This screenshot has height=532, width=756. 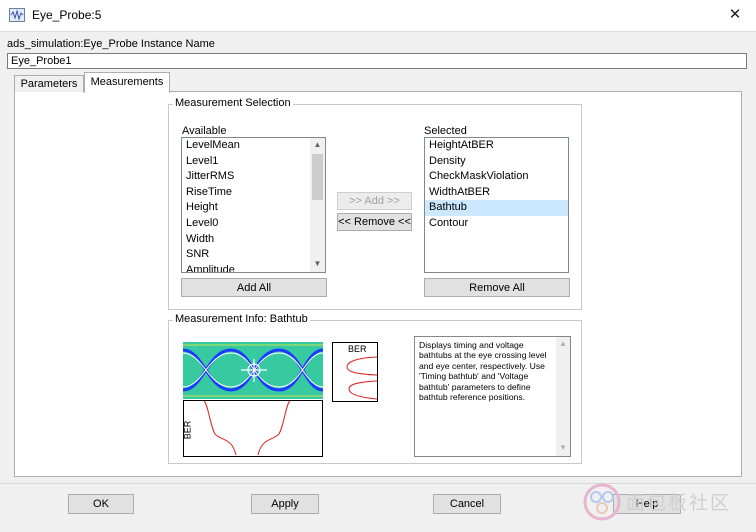 What do you see at coordinates (374, 201) in the screenshot?
I see `add-button: >> Add >>` at bounding box center [374, 201].